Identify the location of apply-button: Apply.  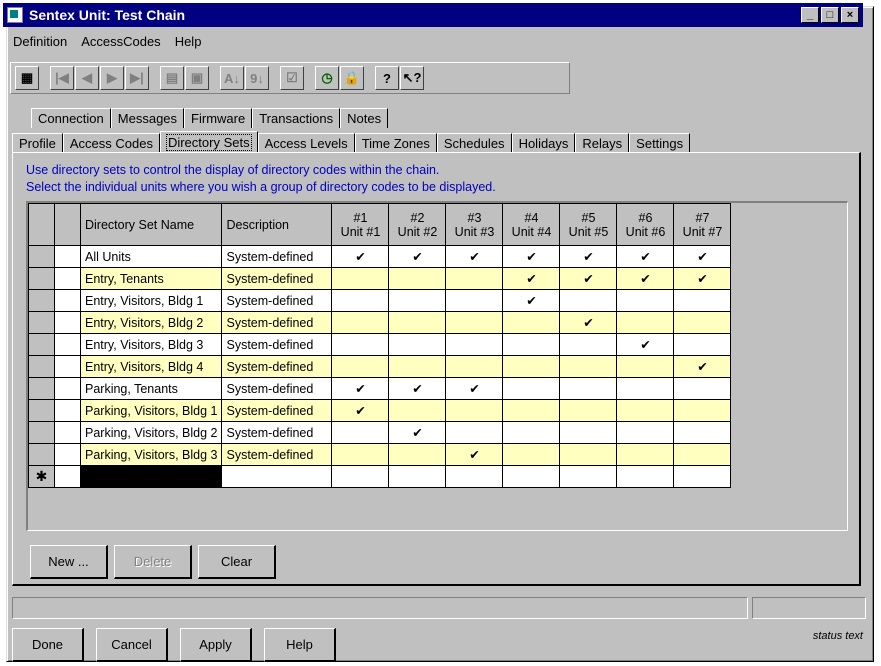
(216, 645).